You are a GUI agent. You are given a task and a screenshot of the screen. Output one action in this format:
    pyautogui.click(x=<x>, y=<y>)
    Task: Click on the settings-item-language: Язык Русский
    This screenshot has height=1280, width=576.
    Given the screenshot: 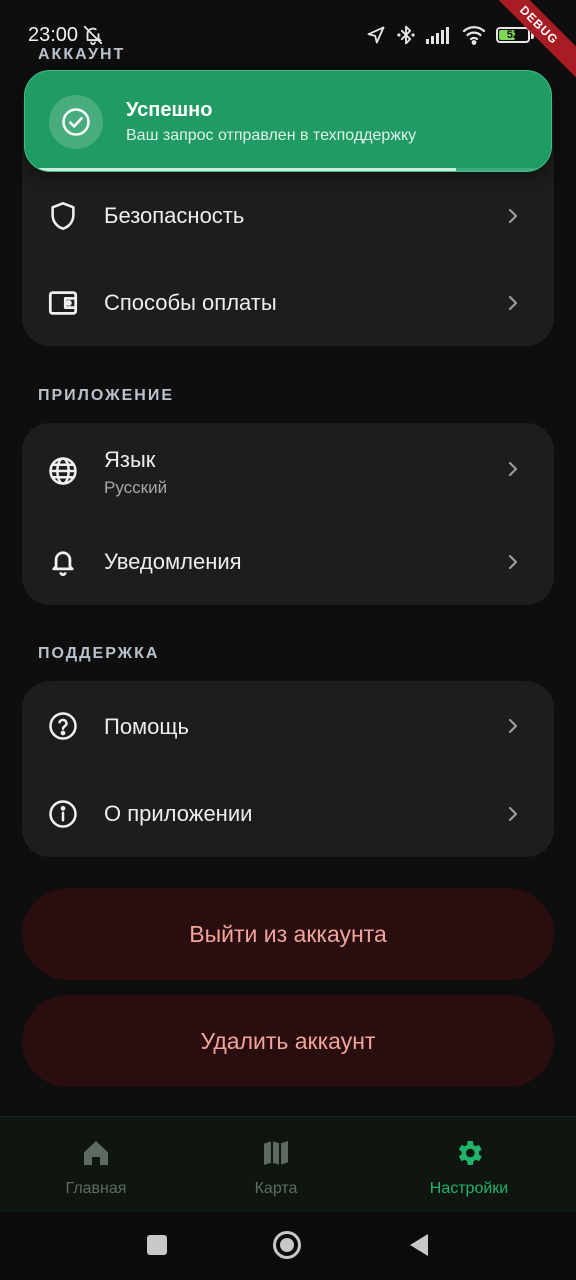 What is the action you would take?
    pyautogui.click(x=288, y=471)
    